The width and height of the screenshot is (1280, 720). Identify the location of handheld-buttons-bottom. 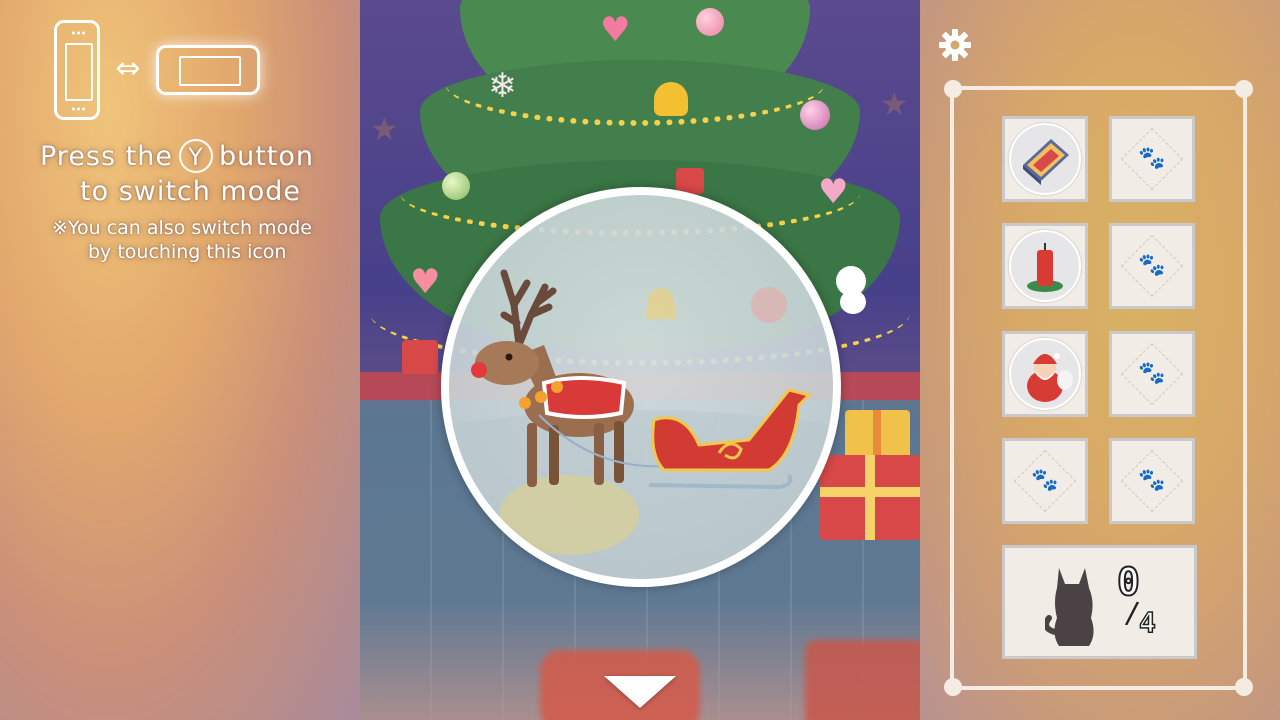
(78, 109).